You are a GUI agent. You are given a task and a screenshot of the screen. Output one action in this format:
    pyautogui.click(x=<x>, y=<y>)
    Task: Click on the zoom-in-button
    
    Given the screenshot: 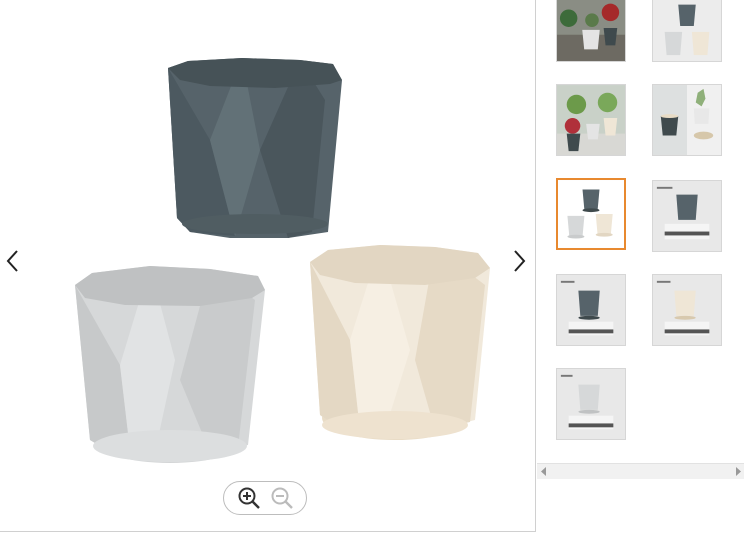 What is the action you would take?
    pyautogui.click(x=249, y=498)
    